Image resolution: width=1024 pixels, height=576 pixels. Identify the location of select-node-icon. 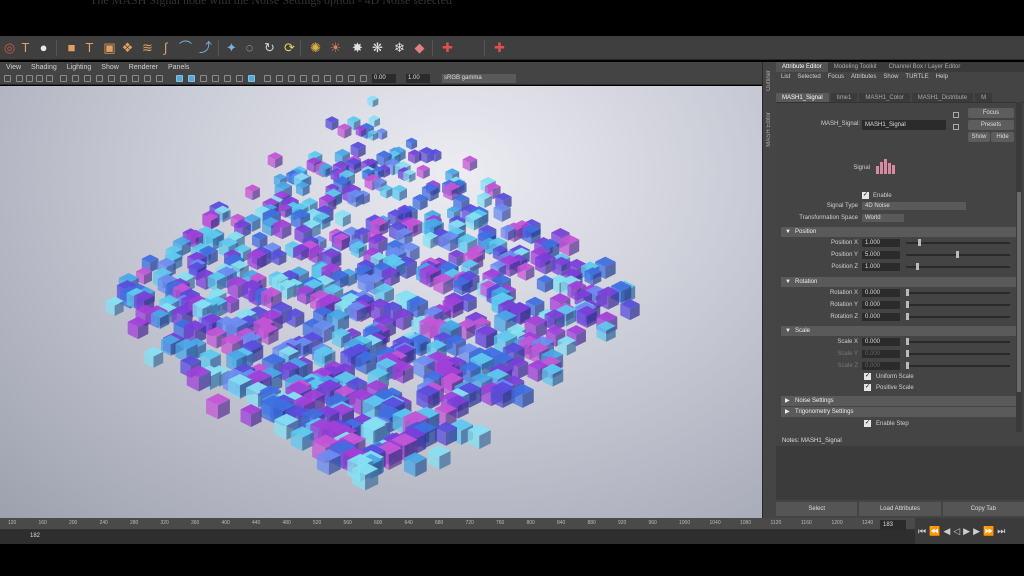
(956, 115).